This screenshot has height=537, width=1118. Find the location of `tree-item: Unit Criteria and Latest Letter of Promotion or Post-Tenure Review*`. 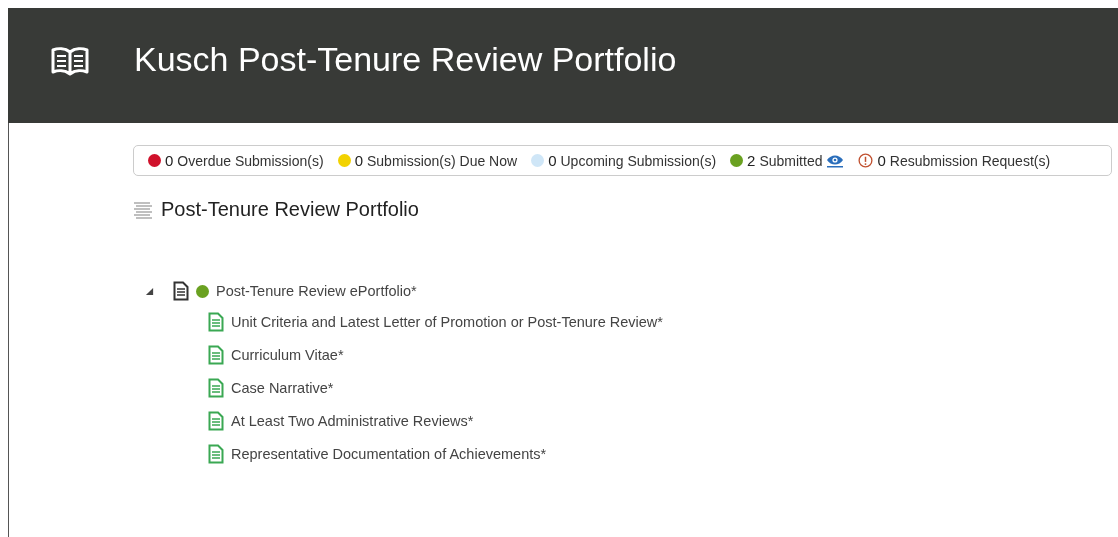

tree-item: Unit Criteria and Latest Letter of Promotion or Post-Tenure Review* is located at coordinates (447, 321).